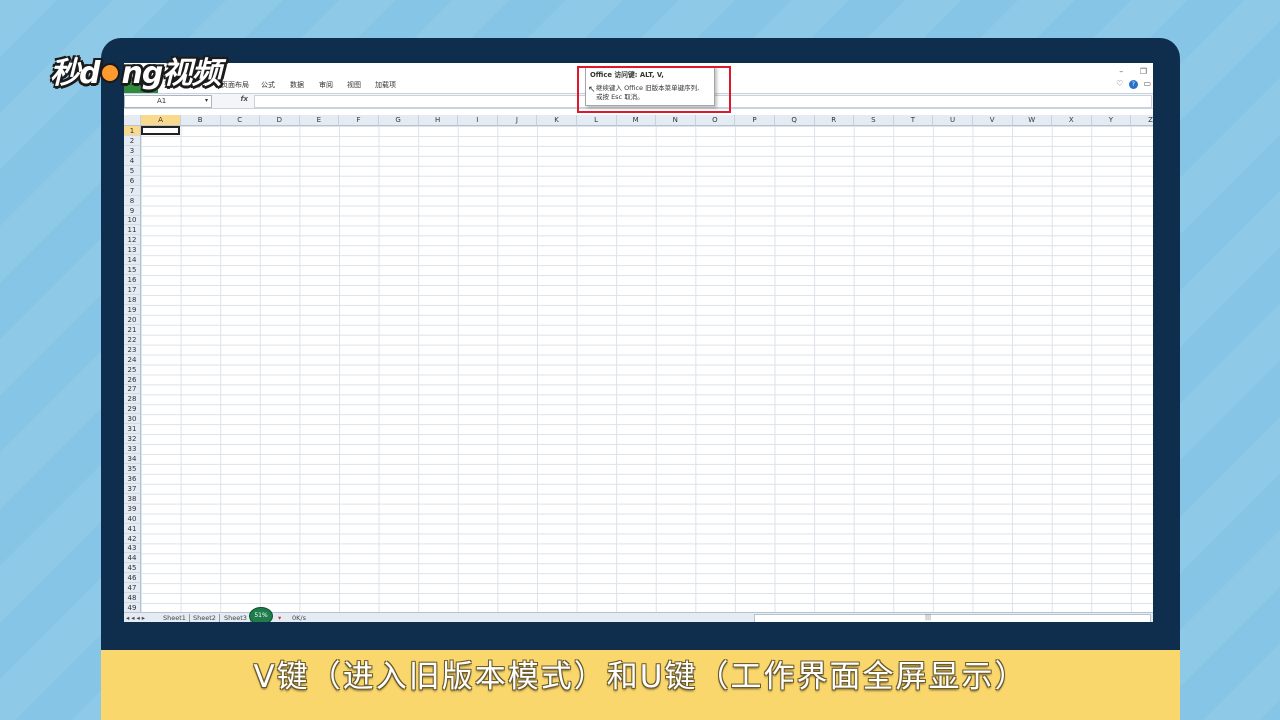  What do you see at coordinates (597, 120) in the screenshot?
I see `column-header-l: L` at bounding box center [597, 120].